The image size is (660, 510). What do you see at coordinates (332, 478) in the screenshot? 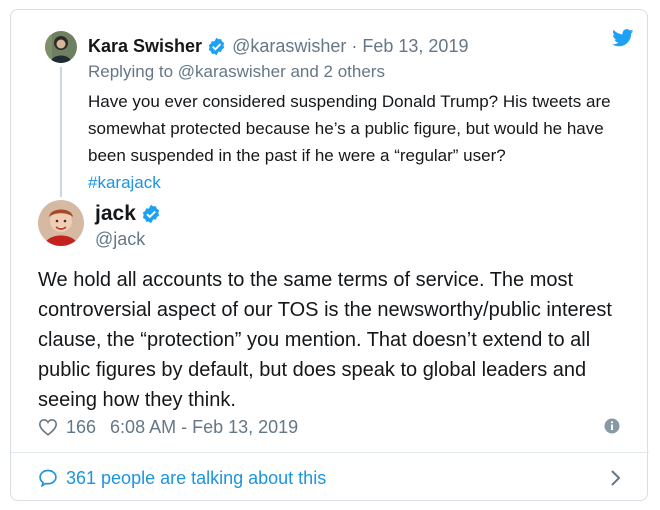
I see `conversation-link: 361 people are talking about this` at bounding box center [332, 478].